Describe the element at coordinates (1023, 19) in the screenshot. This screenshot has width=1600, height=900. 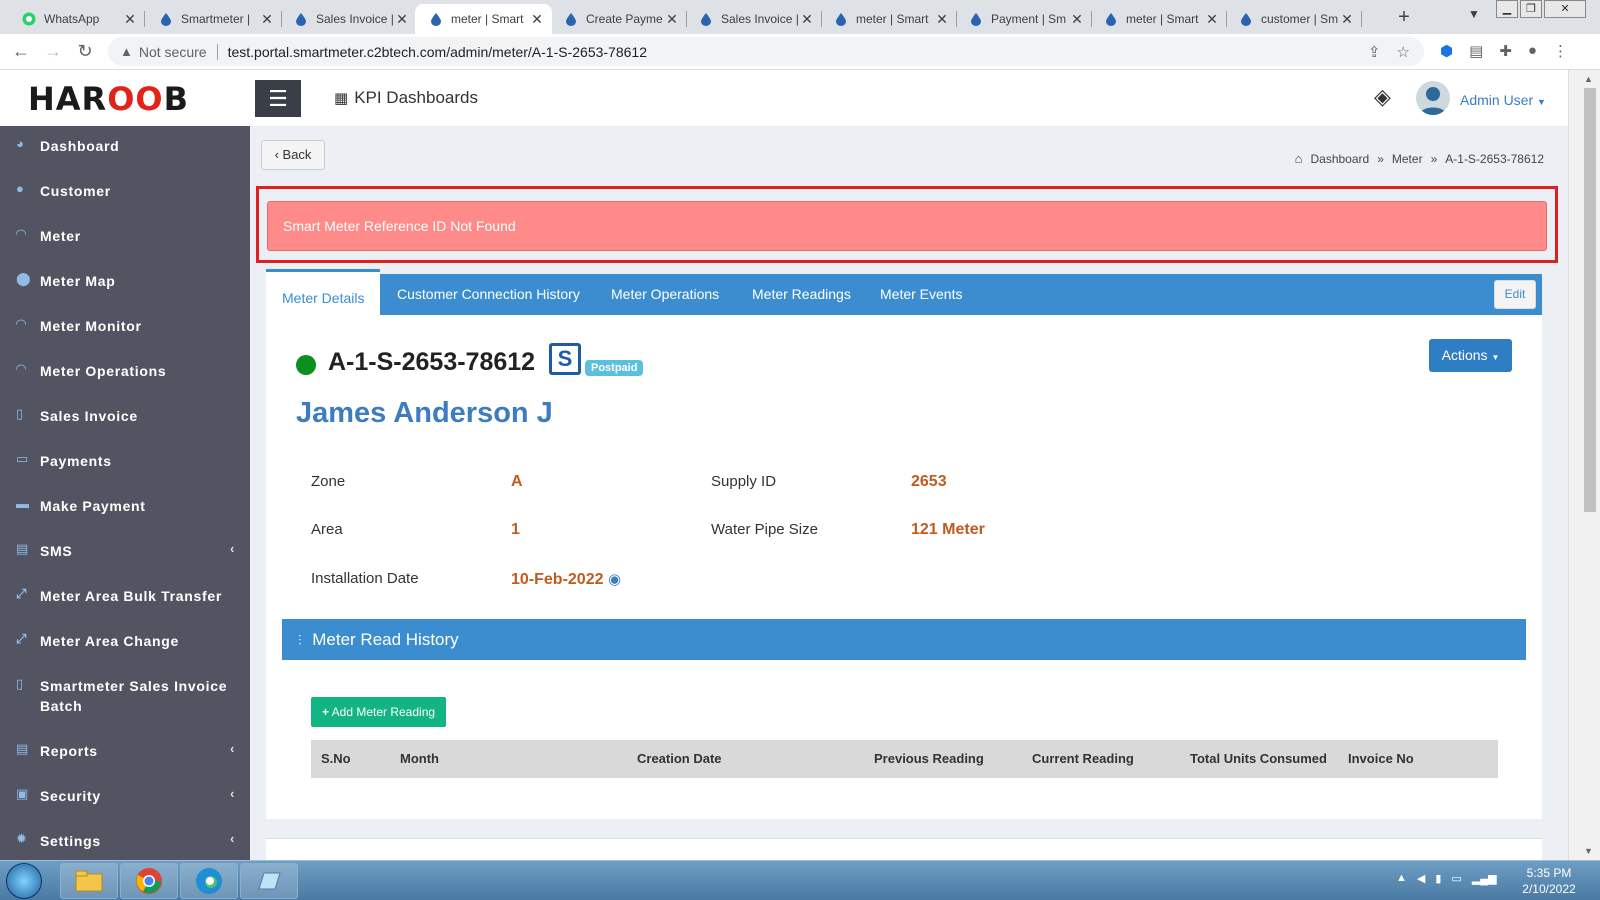
I see `browser-tab: Payment | Sm ✕` at that location.